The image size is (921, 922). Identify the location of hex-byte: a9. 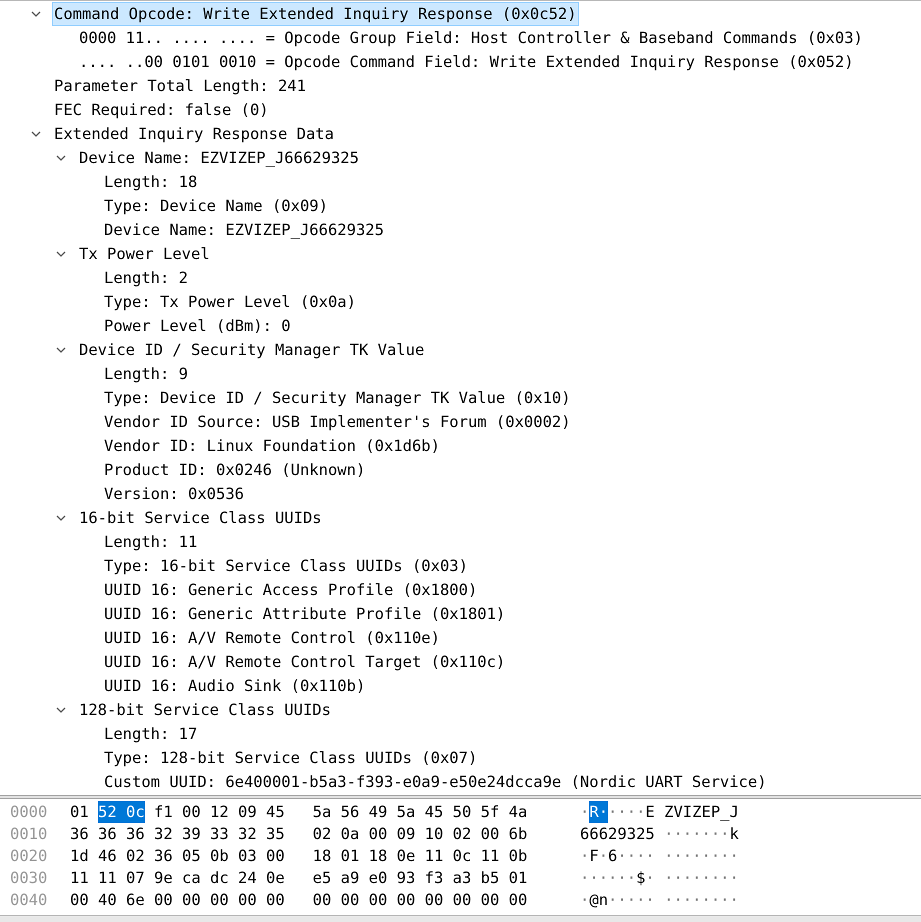
(350, 878).